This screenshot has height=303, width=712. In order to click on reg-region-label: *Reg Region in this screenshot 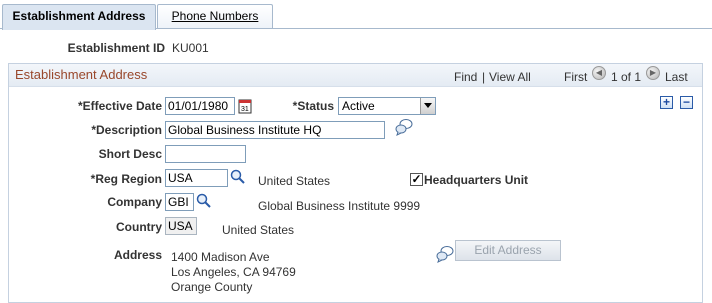, I will do `click(126, 179)`.